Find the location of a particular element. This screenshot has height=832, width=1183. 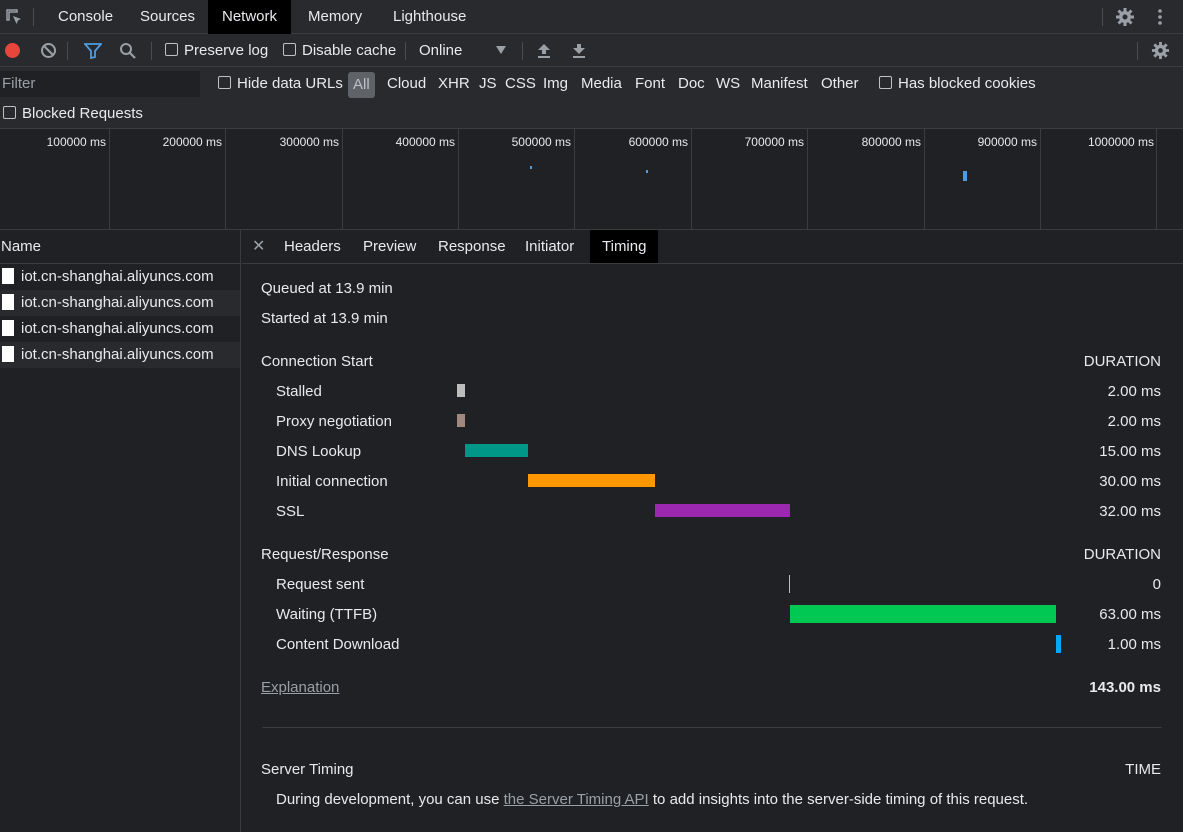

clear-icon is located at coordinates (48, 50).